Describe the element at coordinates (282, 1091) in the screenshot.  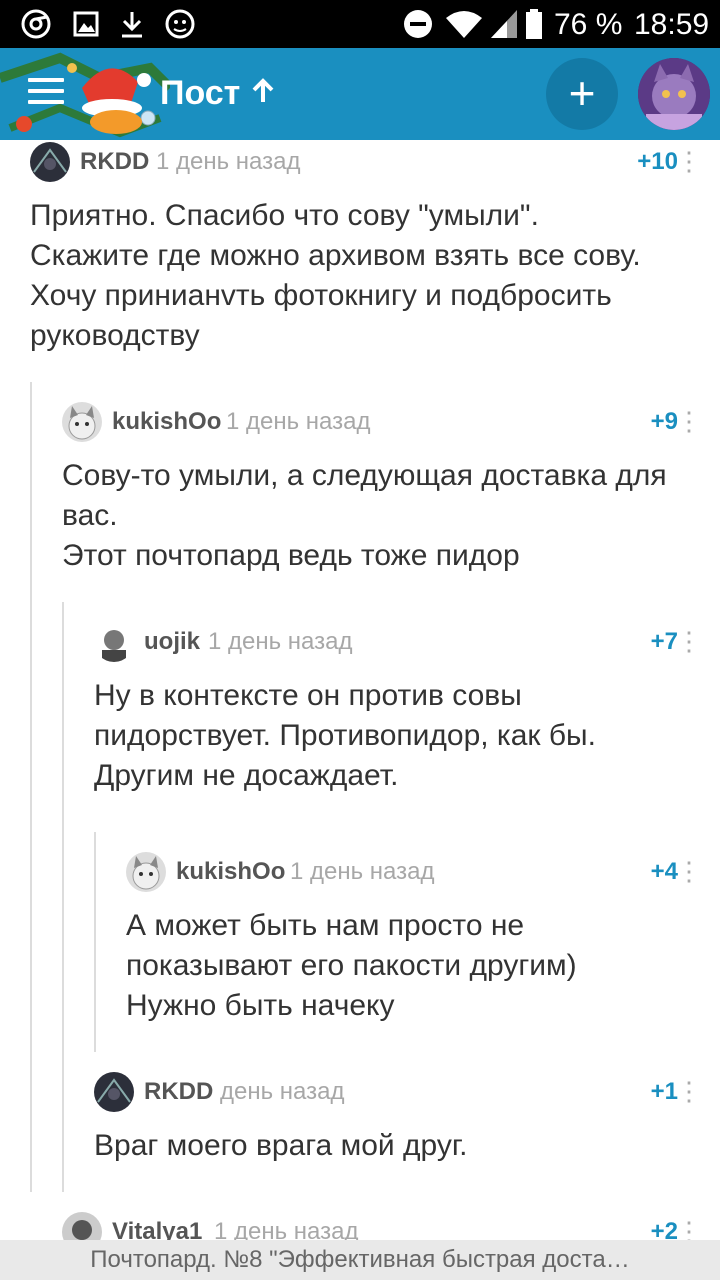
I see `comment-time: день назад` at that location.